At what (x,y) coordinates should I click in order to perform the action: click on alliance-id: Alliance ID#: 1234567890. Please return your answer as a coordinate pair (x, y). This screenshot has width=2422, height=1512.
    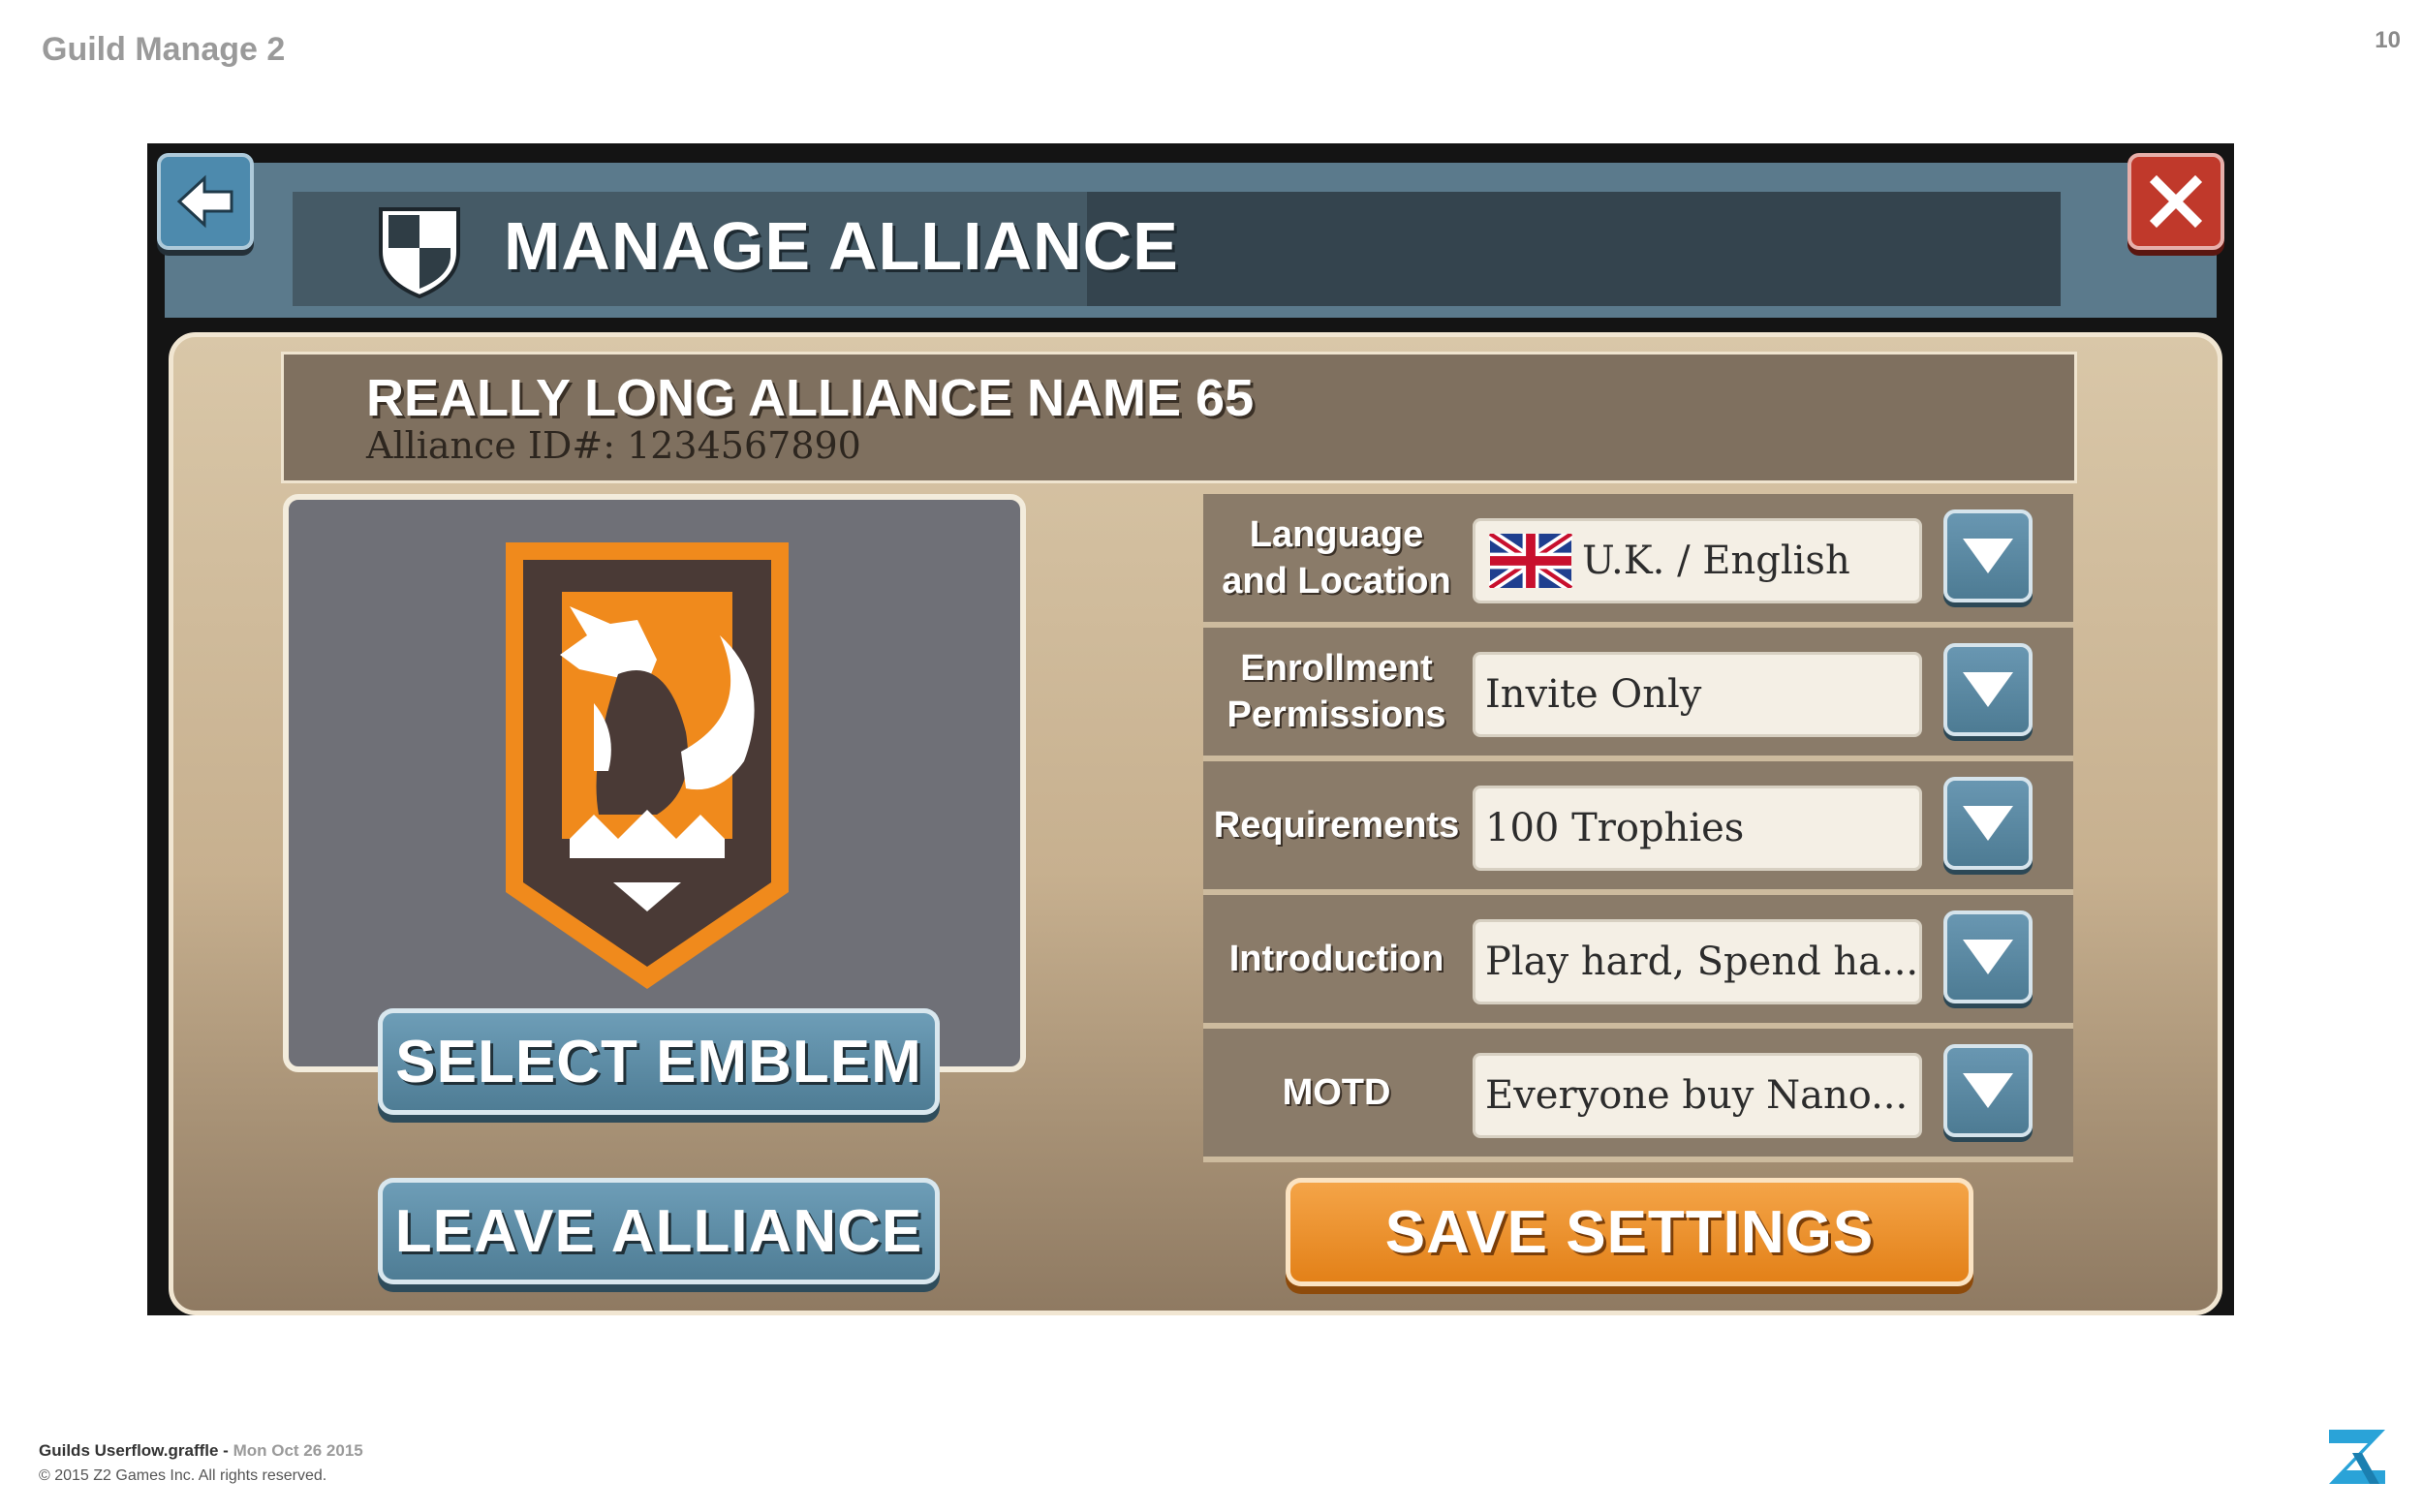
    Looking at the image, I should click on (613, 445).